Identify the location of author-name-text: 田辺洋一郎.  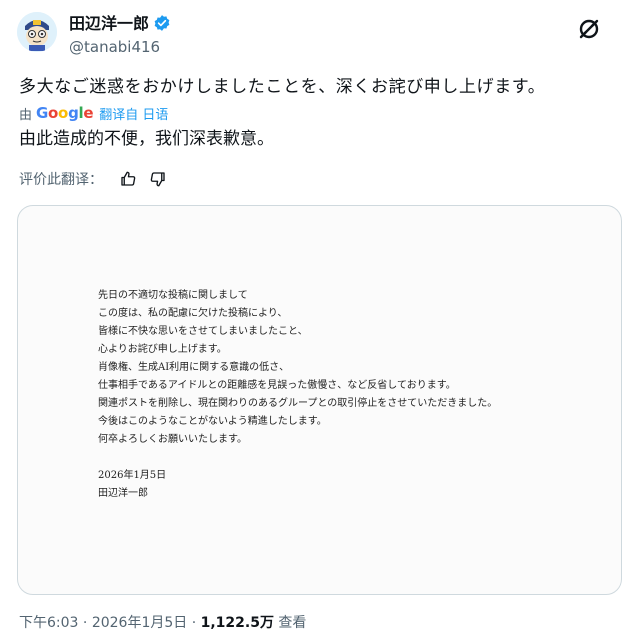
(109, 23).